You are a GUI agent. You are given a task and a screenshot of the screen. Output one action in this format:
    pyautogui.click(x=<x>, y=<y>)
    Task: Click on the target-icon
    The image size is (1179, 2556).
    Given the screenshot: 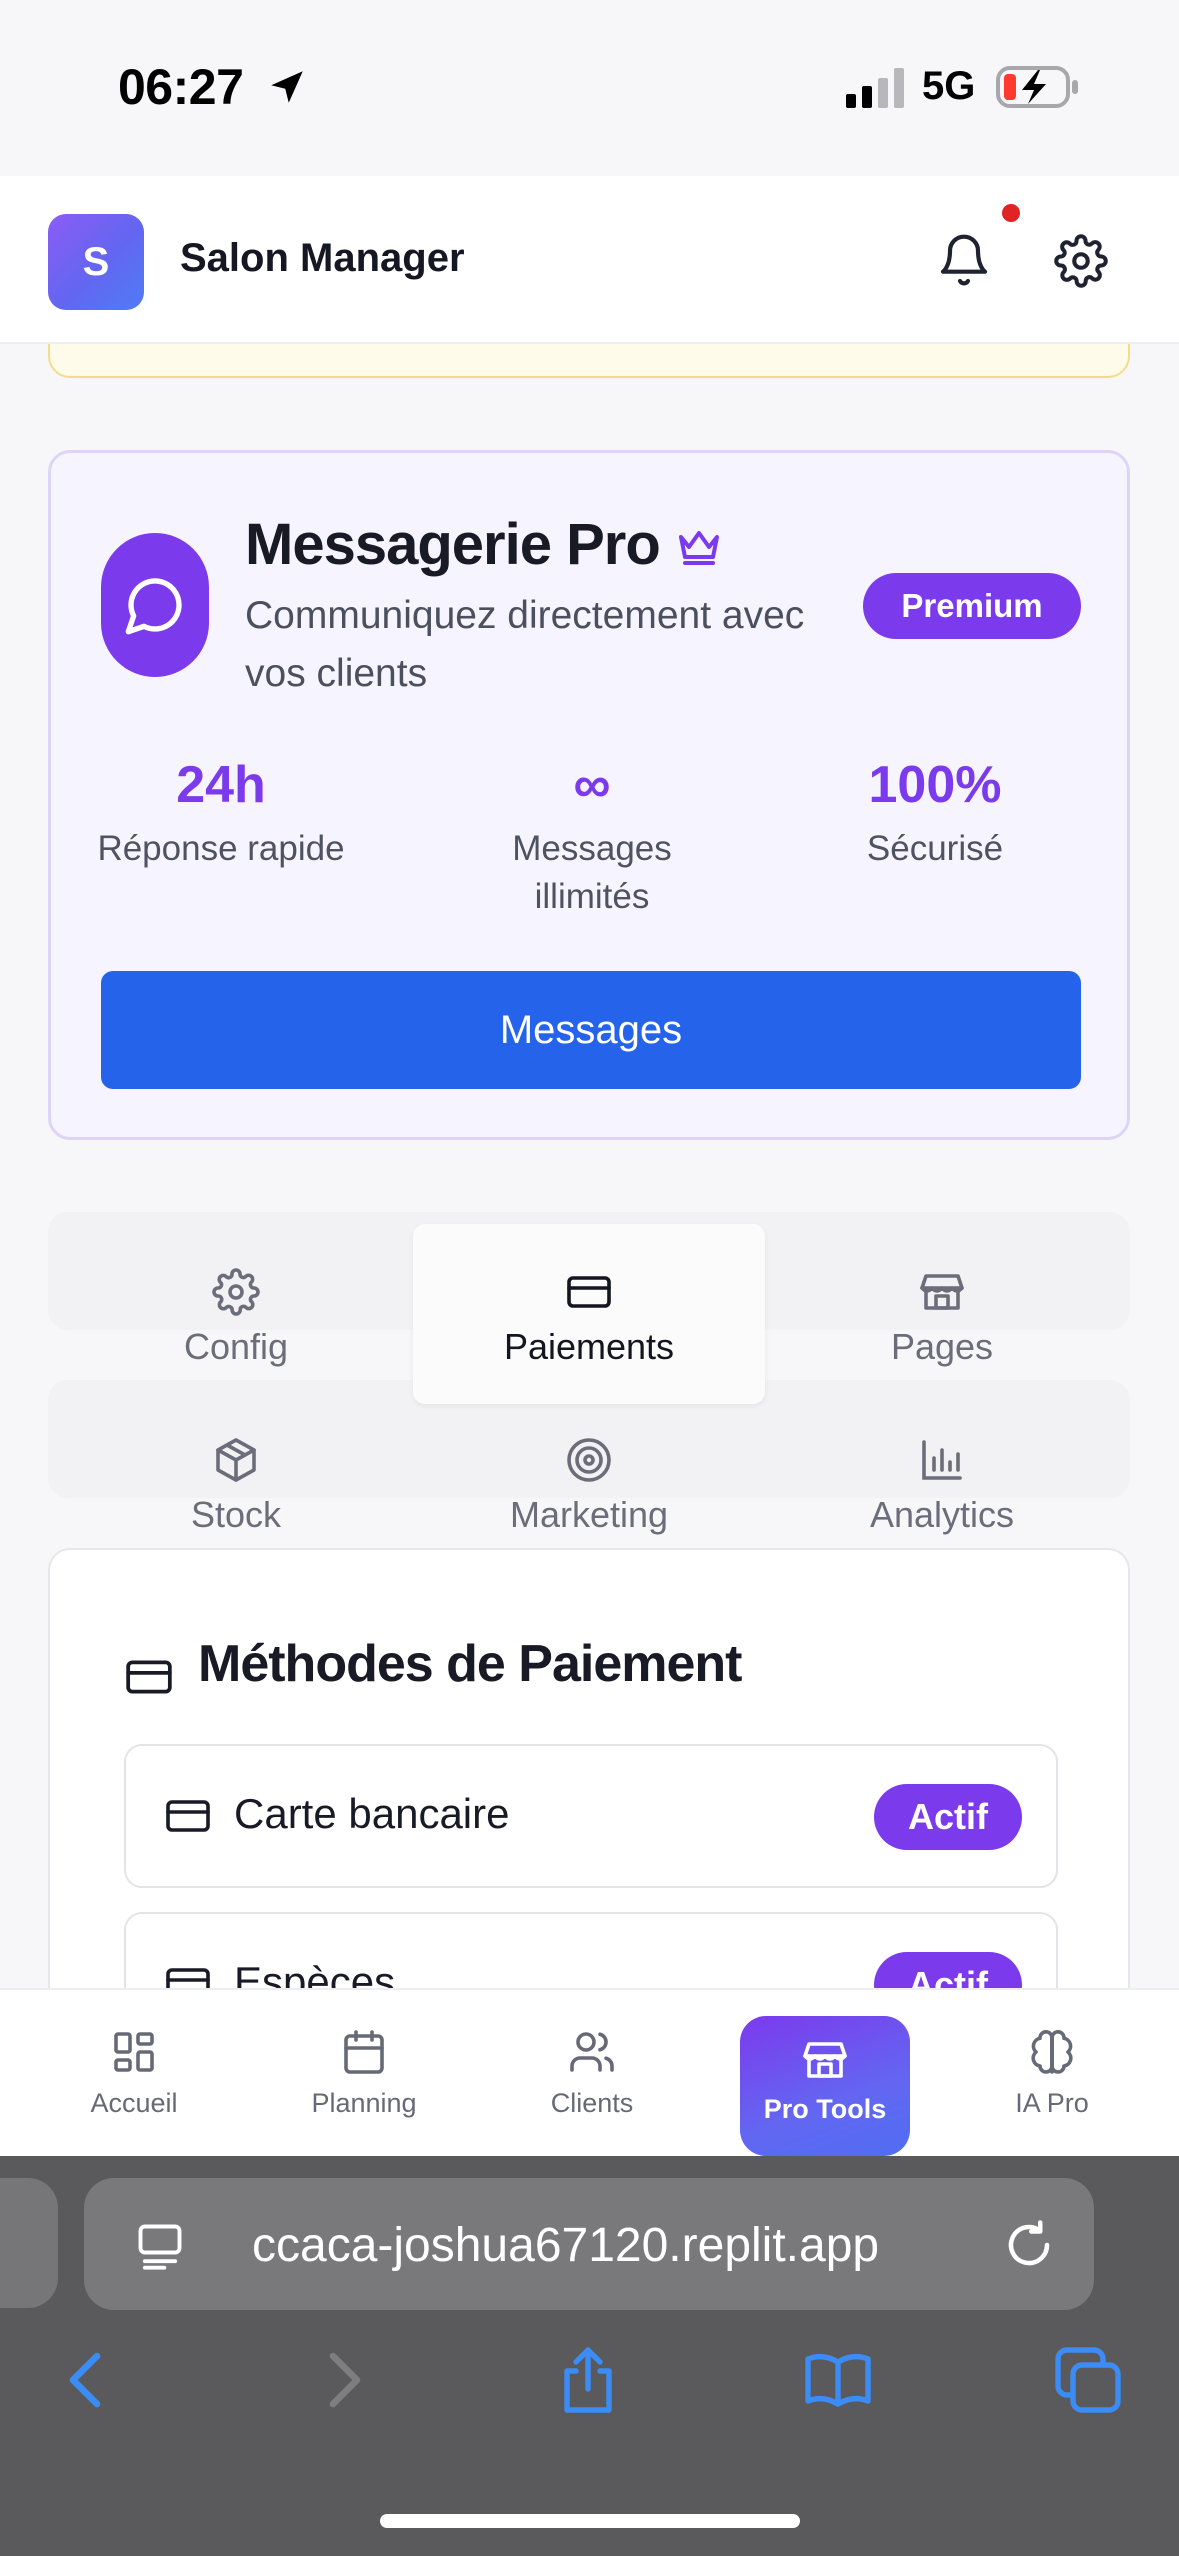 What is the action you would take?
    pyautogui.click(x=589, y=1460)
    